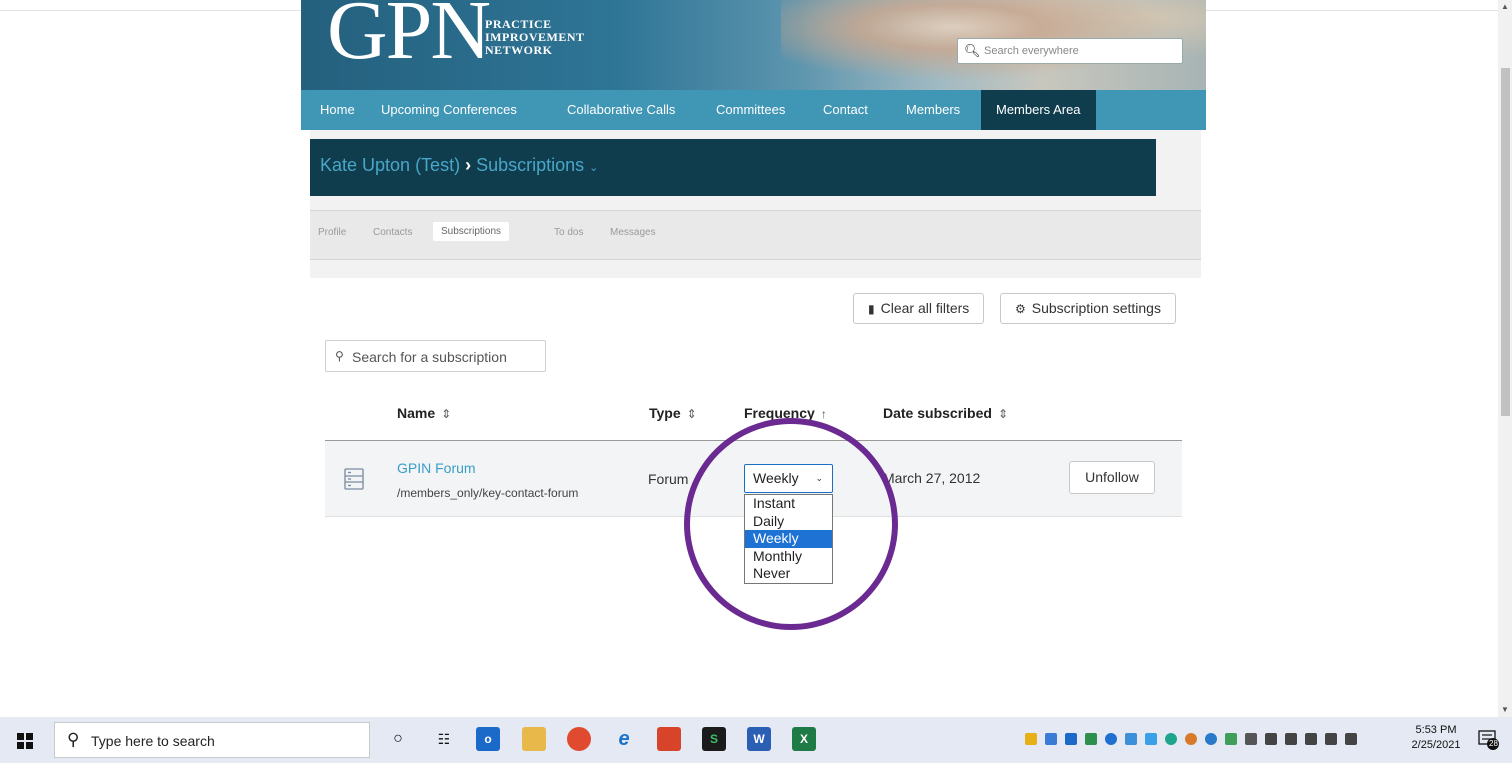 The image size is (1512, 763). Describe the element at coordinates (823, 414) in the screenshot. I see `sort-ascending-icon: ↑` at that location.